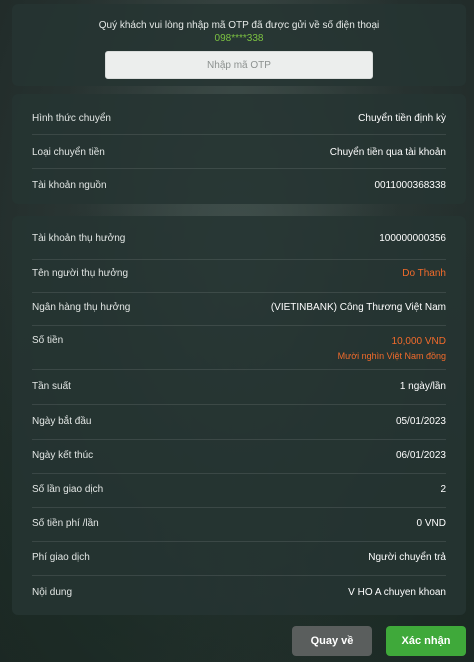 This screenshot has width=474, height=662. Describe the element at coordinates (239, 457) in the screenshot. I see `row-end-date: Ngày kết thúc 06/01/2023` at that location.